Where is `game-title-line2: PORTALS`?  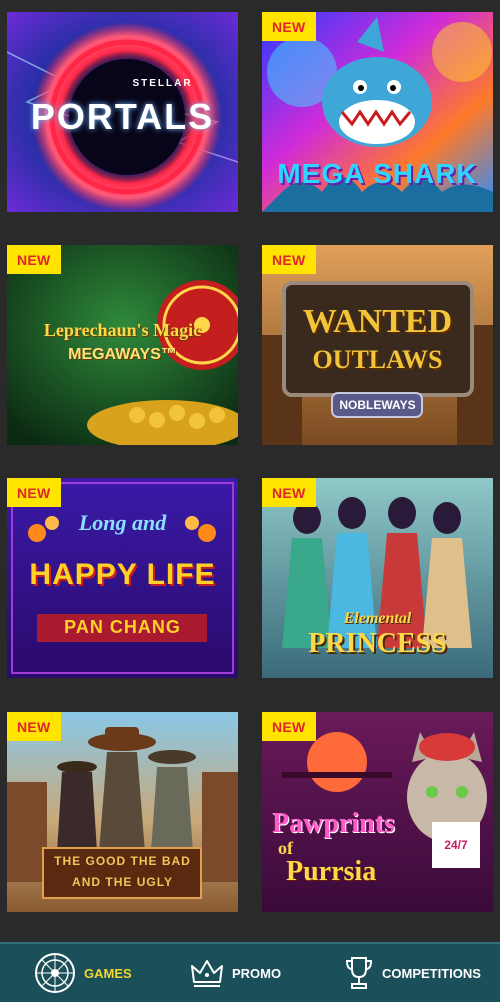 game-title-line2: PORTALS is located at coordinates (122, 116).